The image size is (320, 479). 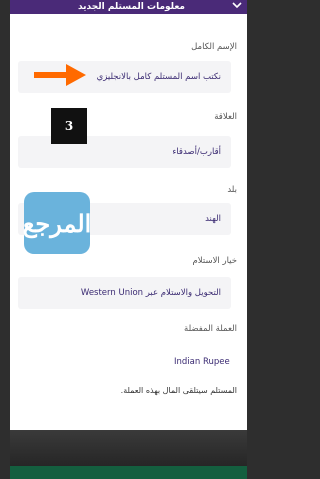 I want to click on relationship-field: أقارب/أصدقاء, so click(x=124, y=152).